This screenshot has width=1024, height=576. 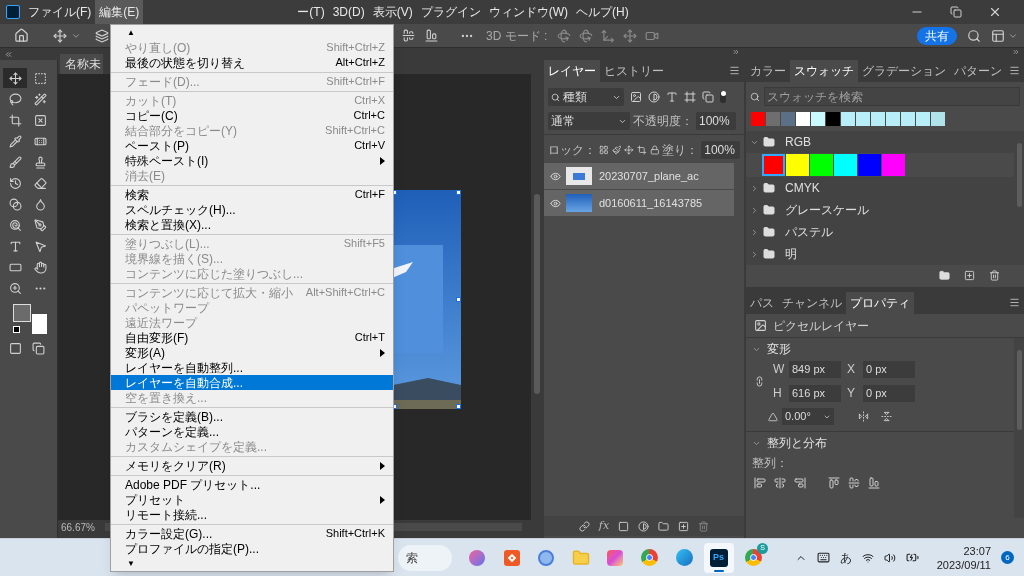 What do you see at coordinates (880, 254) in the screenshot?
I see `swatch-group: 明` at bounding box center [880, 254].